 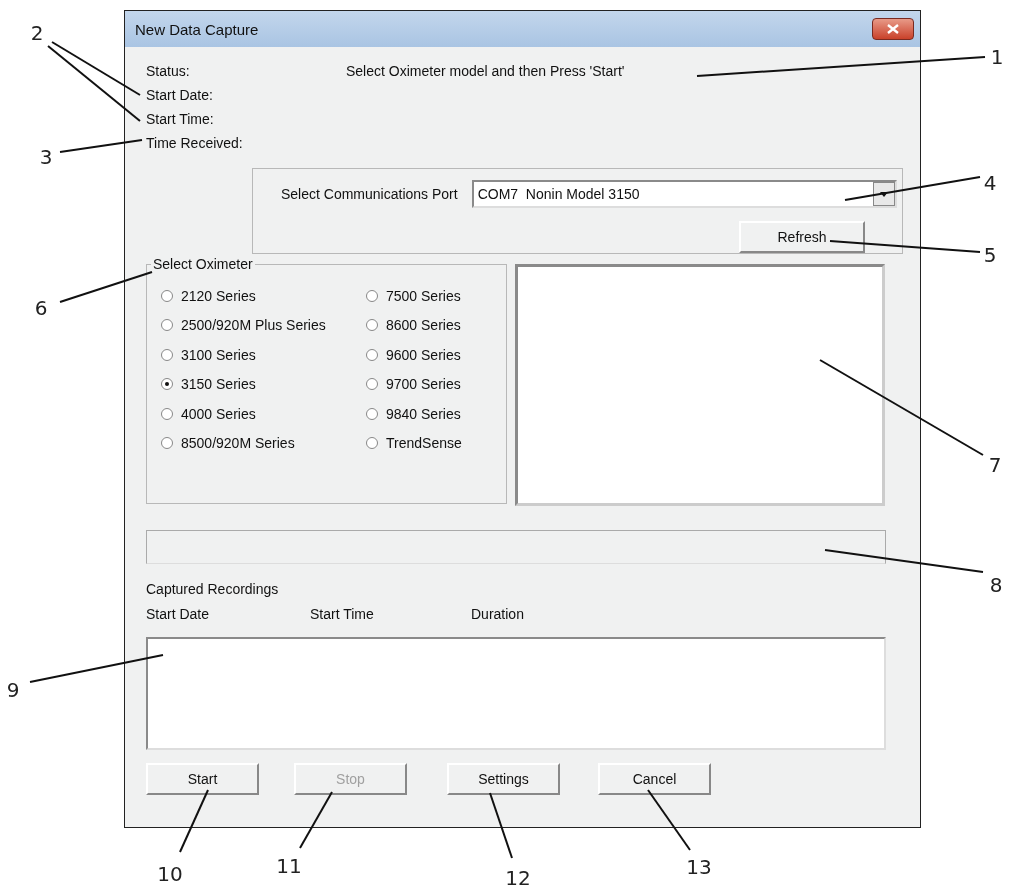 I want to click on status-label: Status:, so click(x=168, y=71).